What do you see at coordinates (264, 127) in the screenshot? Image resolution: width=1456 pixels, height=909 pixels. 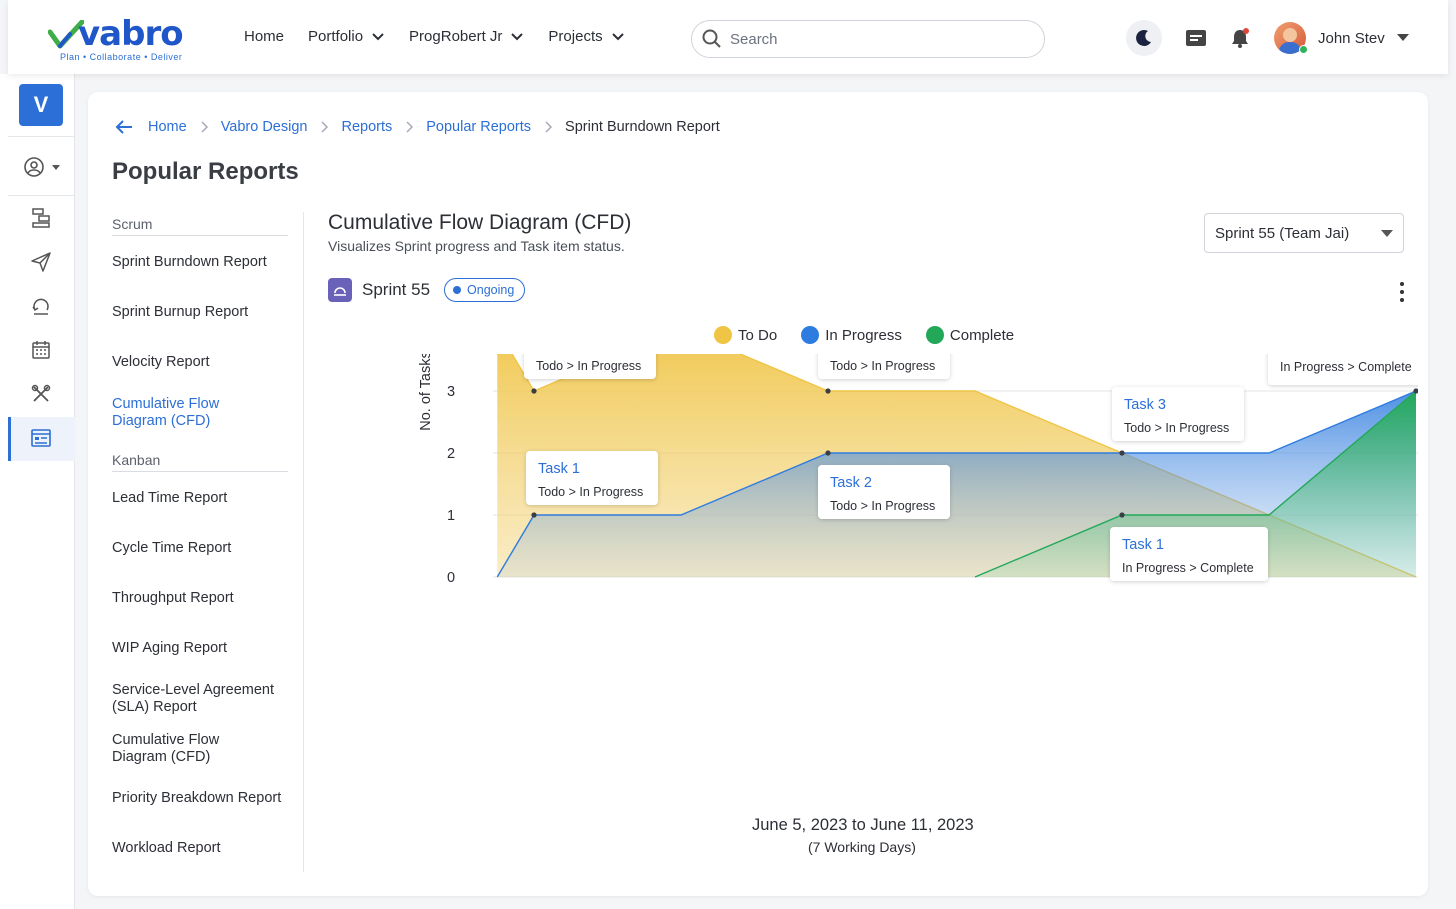 I see `breadcrumb-project: Vabro Design` at bounding box center [264, 127].